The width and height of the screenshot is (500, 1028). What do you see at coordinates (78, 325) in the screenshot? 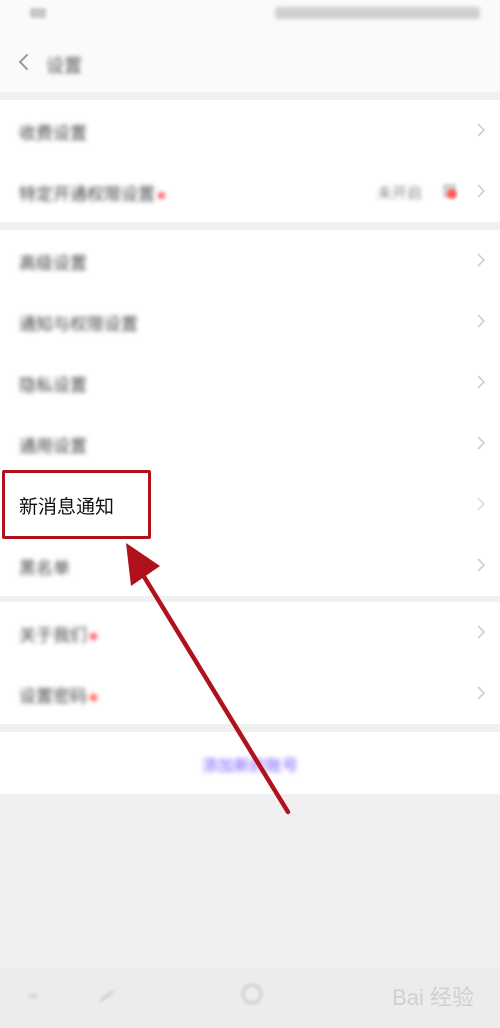
I see `row-label: 通知与权限设置` at bounding box center [78, 325].